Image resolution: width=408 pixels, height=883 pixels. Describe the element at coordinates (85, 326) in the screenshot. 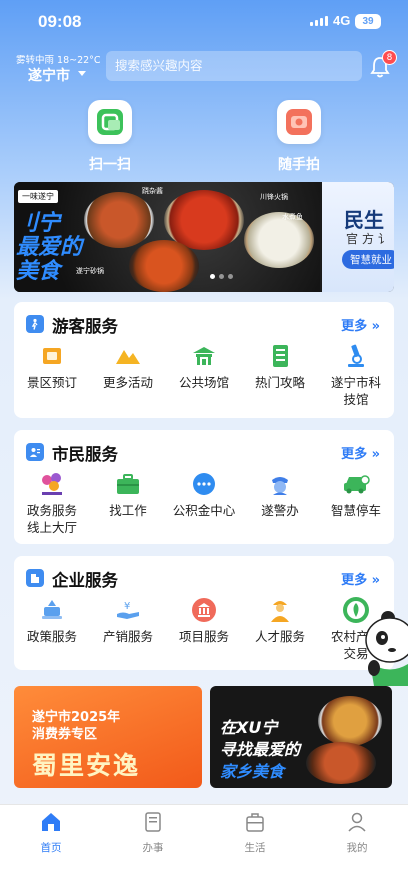

I see `card-title: 游客服务` at that location.